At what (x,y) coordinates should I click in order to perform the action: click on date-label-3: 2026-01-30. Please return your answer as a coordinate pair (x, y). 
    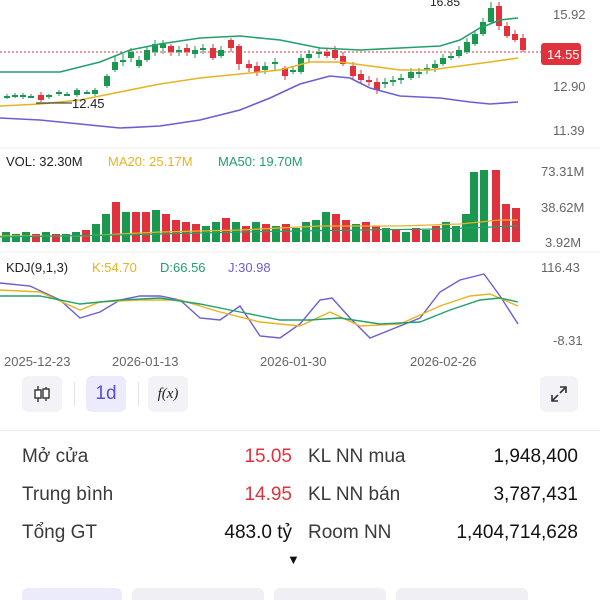
    Looking at the image, I should click on (293, 361).